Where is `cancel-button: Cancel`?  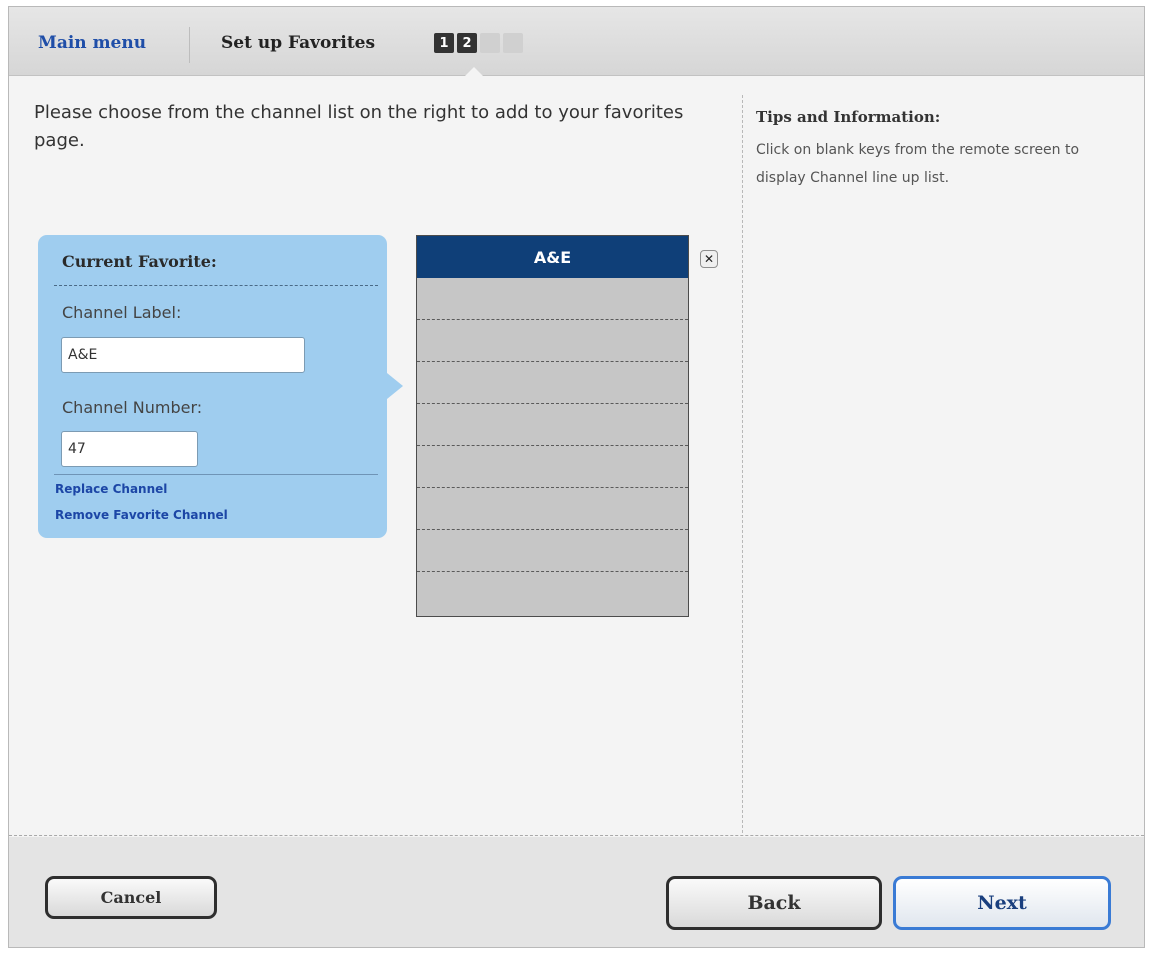 cancel-button: Cancel is located at coordinates (131, 897).